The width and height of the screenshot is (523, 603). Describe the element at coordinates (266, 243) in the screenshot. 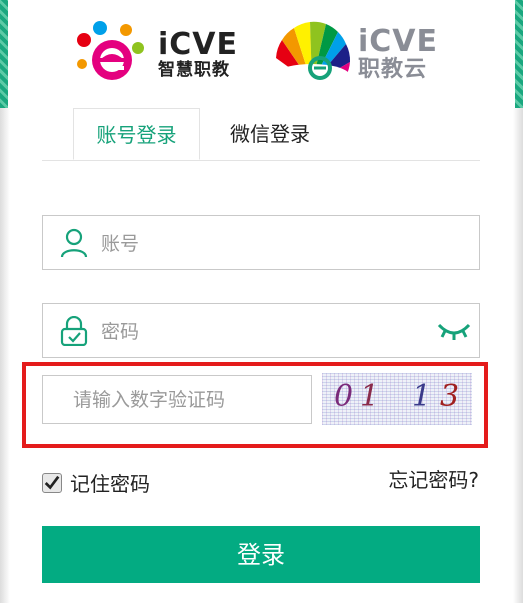

I see `account-input` at that location.